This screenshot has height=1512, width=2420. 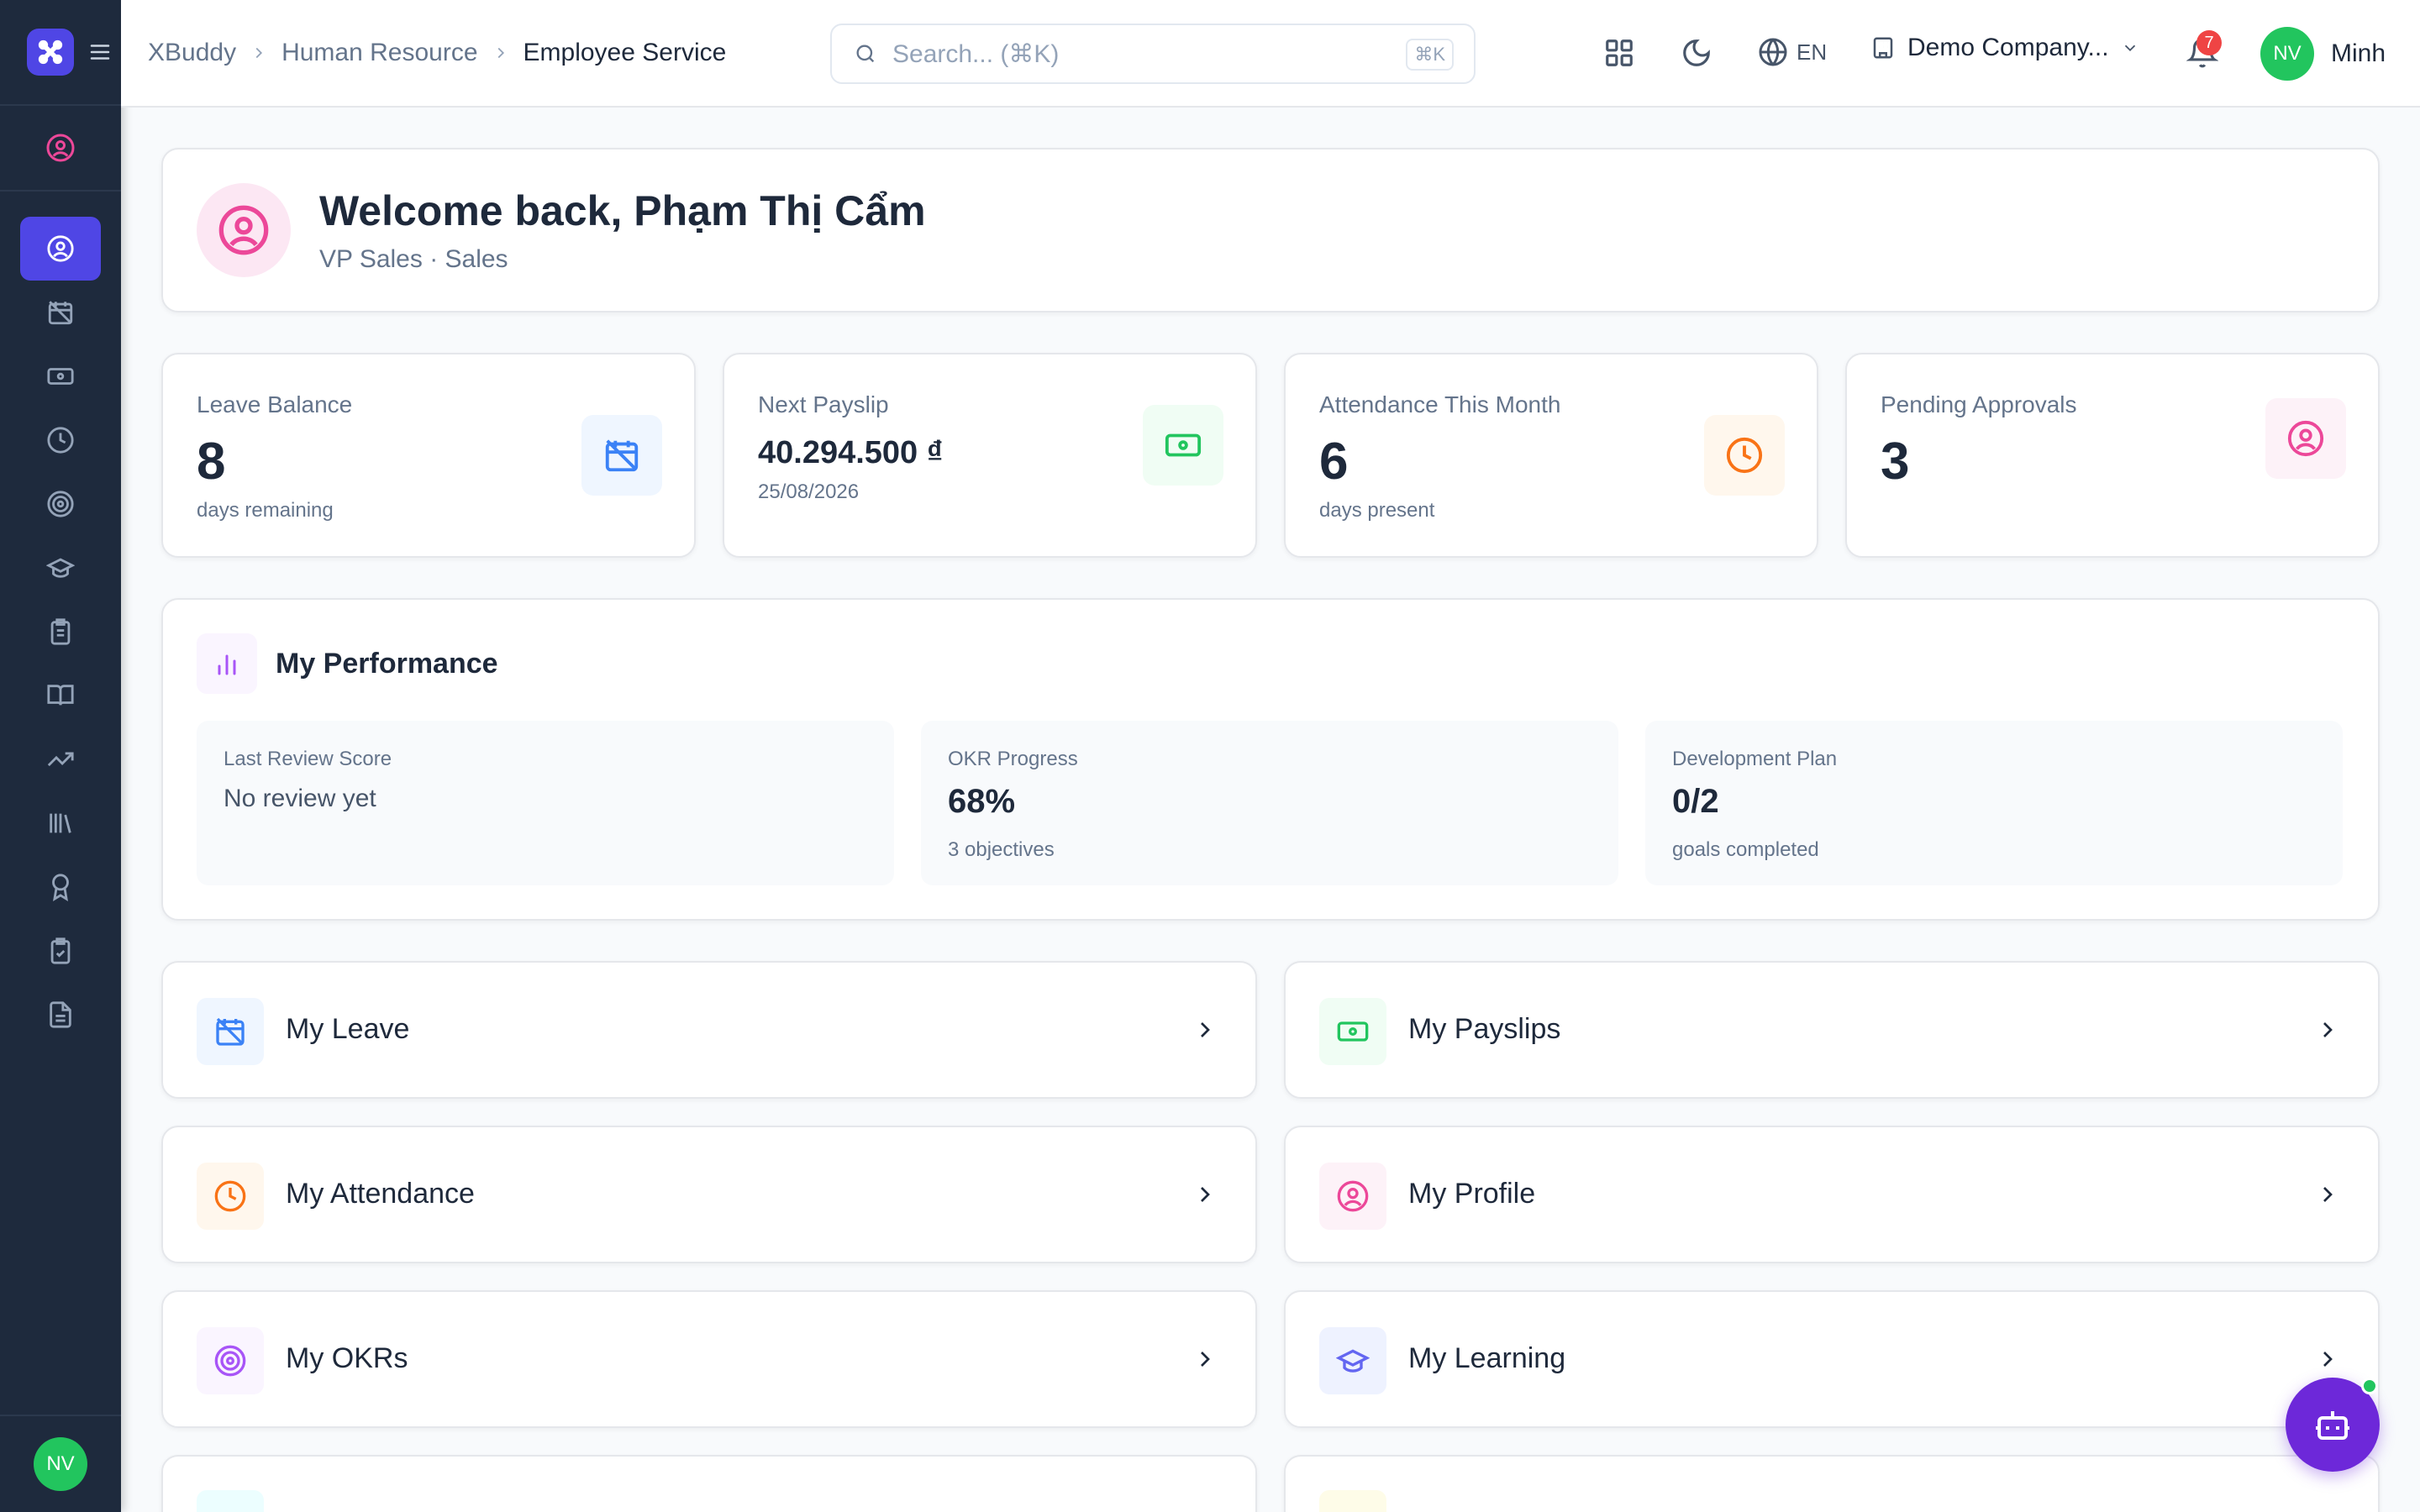 I want to click on search-shortcut: ⌘K, so click(x=1430, y=55).